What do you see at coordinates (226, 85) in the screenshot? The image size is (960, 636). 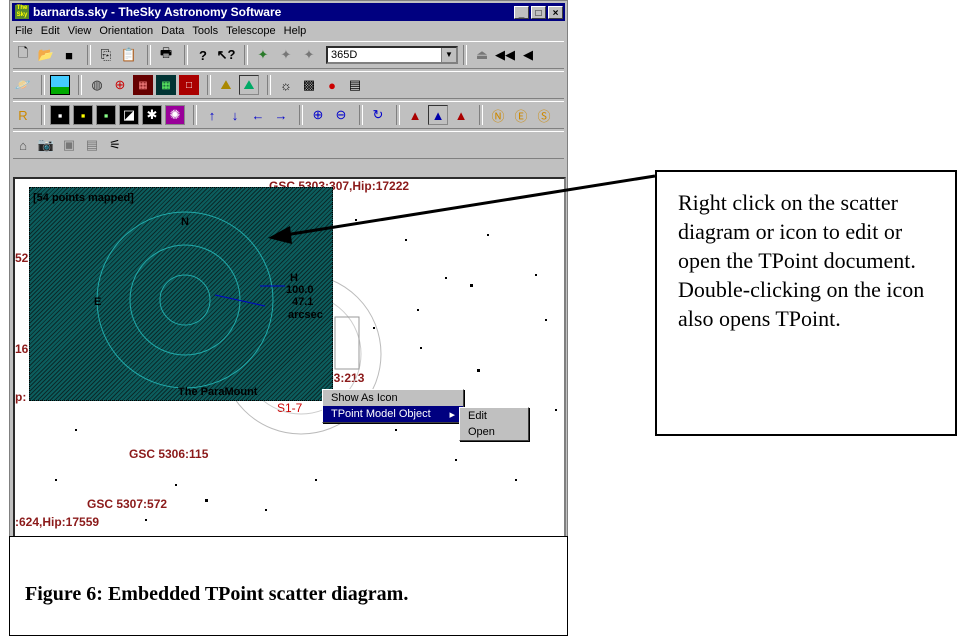 I see `landscape-icon: ⛰` at bounding box center [226, 85].